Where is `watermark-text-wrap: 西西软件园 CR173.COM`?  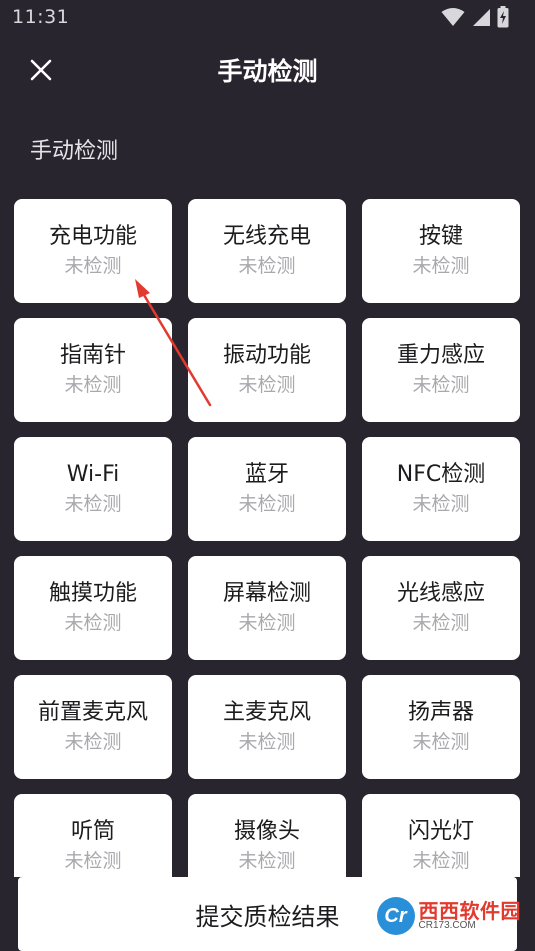 watermark-text-wrap: 西西软件园 CR173.COM is located at coordinates (470, 916).